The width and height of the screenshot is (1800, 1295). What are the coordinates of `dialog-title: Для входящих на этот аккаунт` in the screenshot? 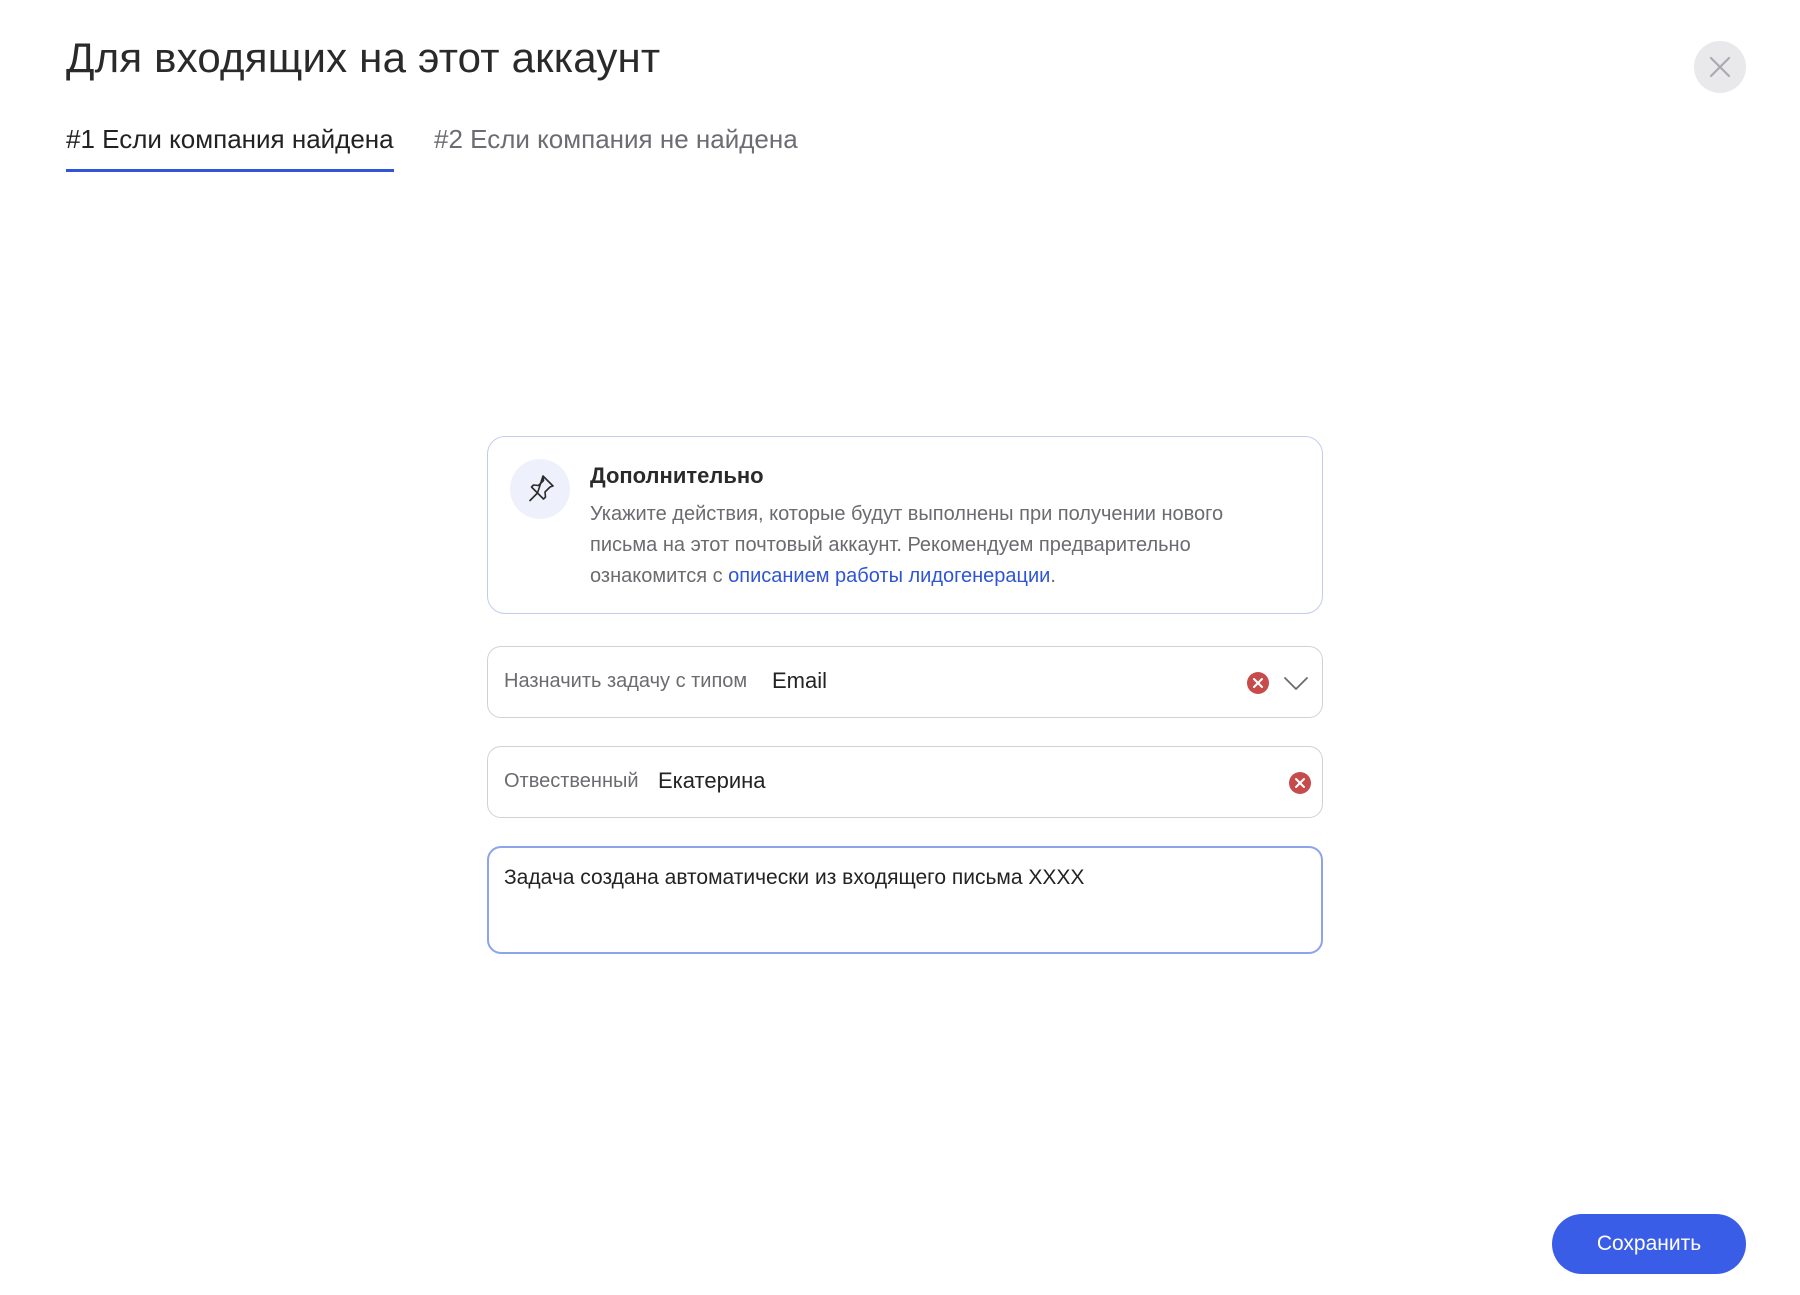 It's located at (363, 57).